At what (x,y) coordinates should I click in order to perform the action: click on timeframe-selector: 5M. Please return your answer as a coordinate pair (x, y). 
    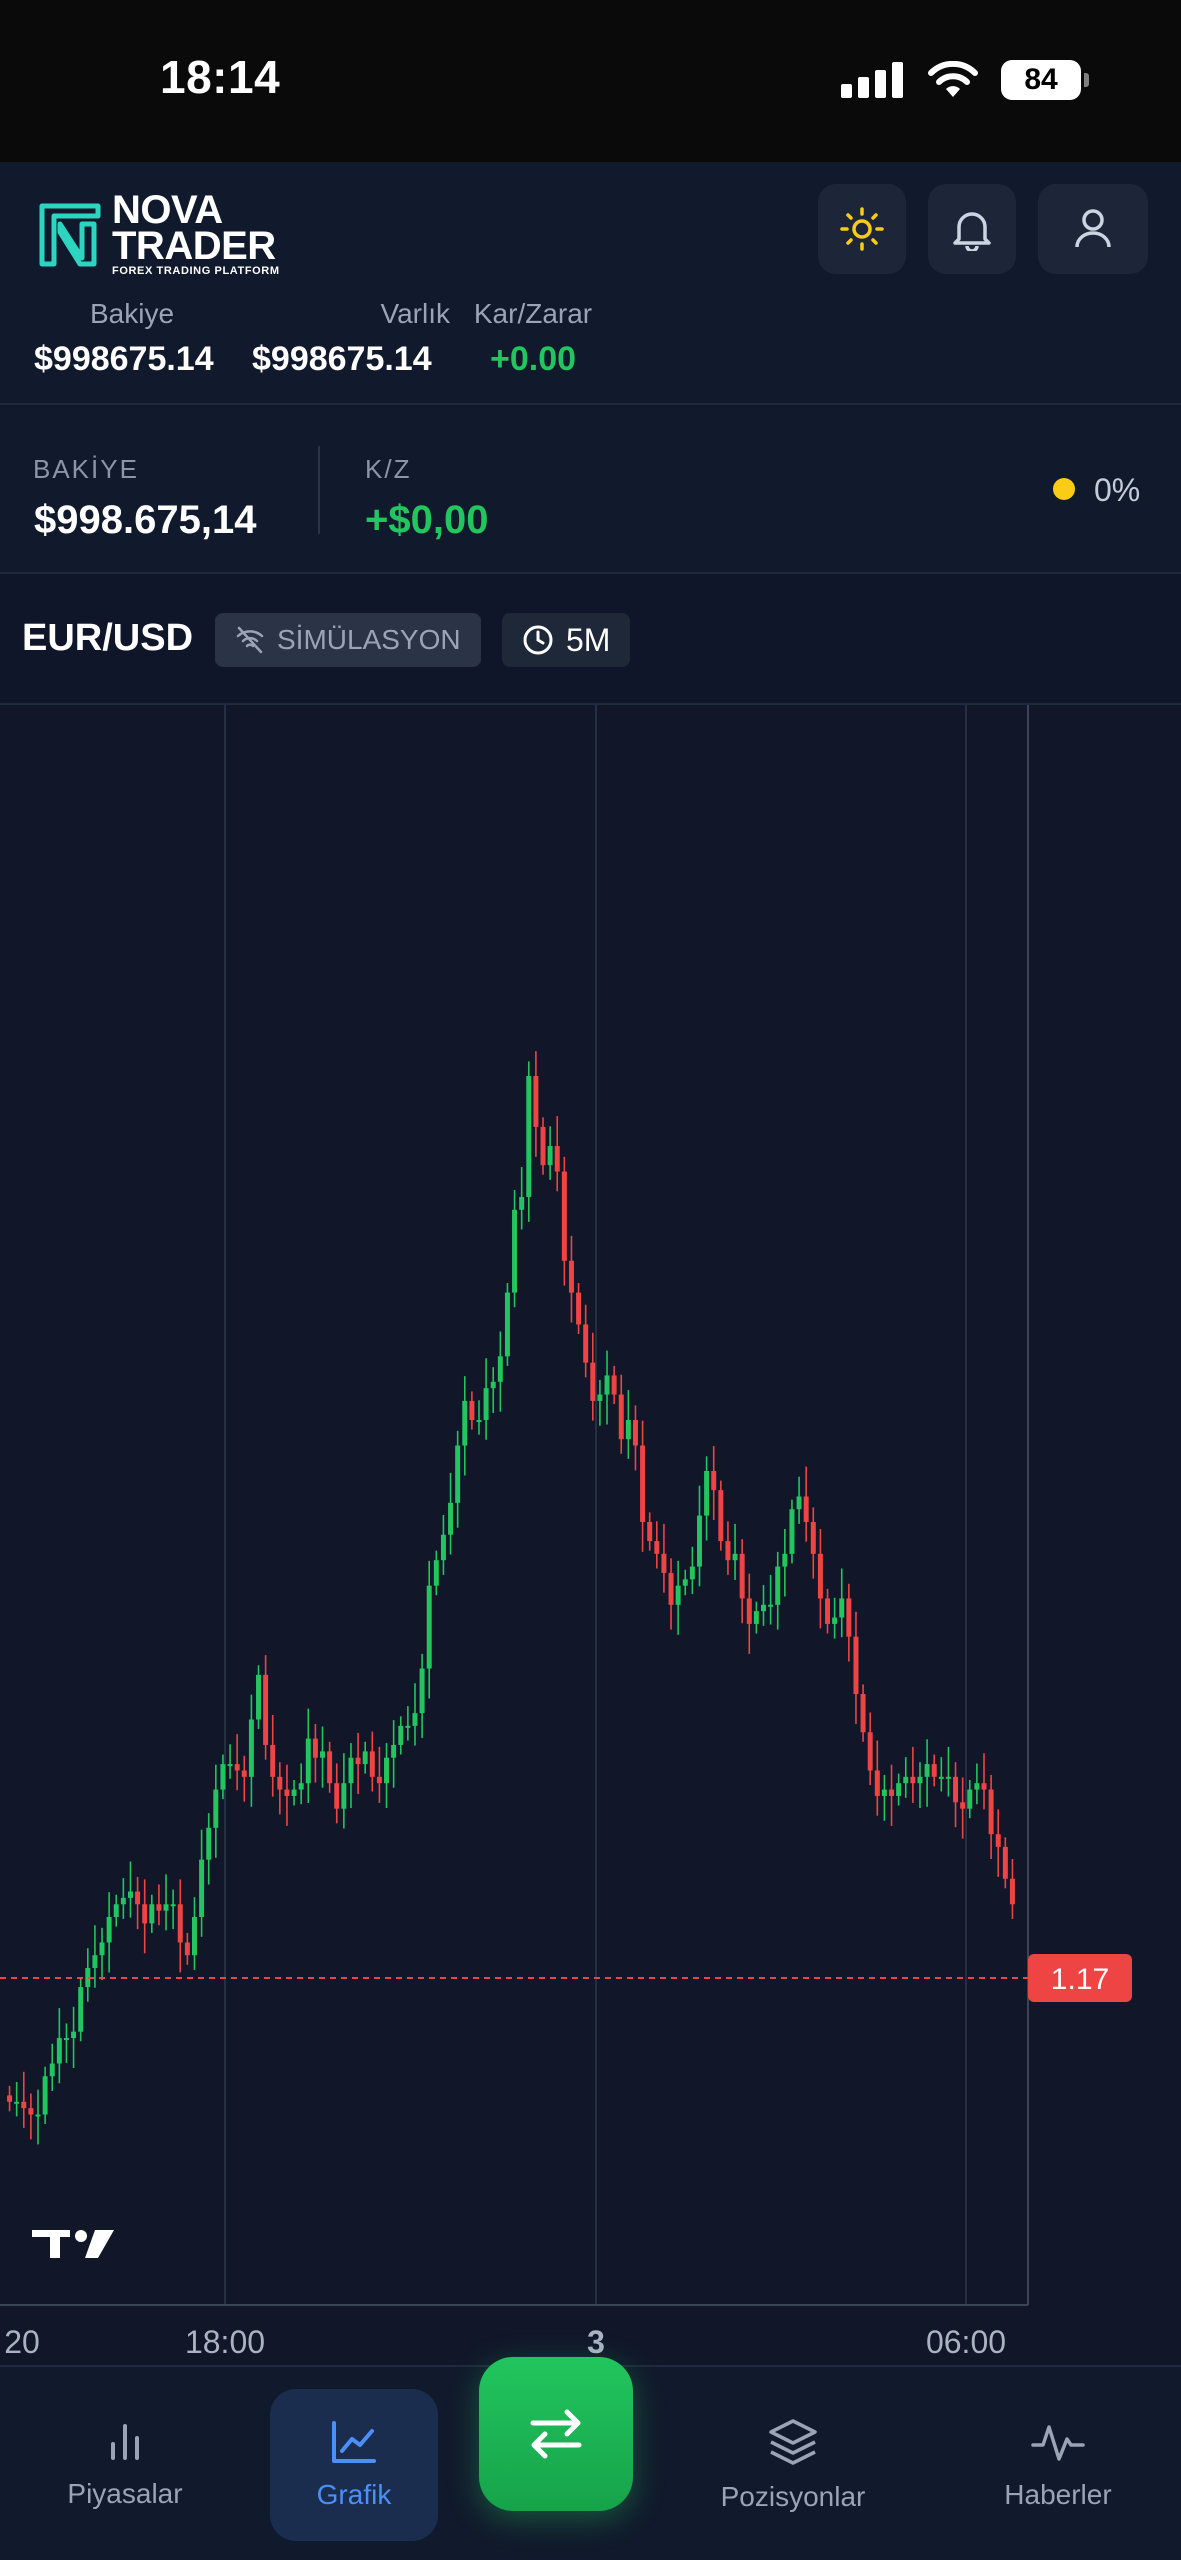
    Looking at the image, I should click on (566, 640).